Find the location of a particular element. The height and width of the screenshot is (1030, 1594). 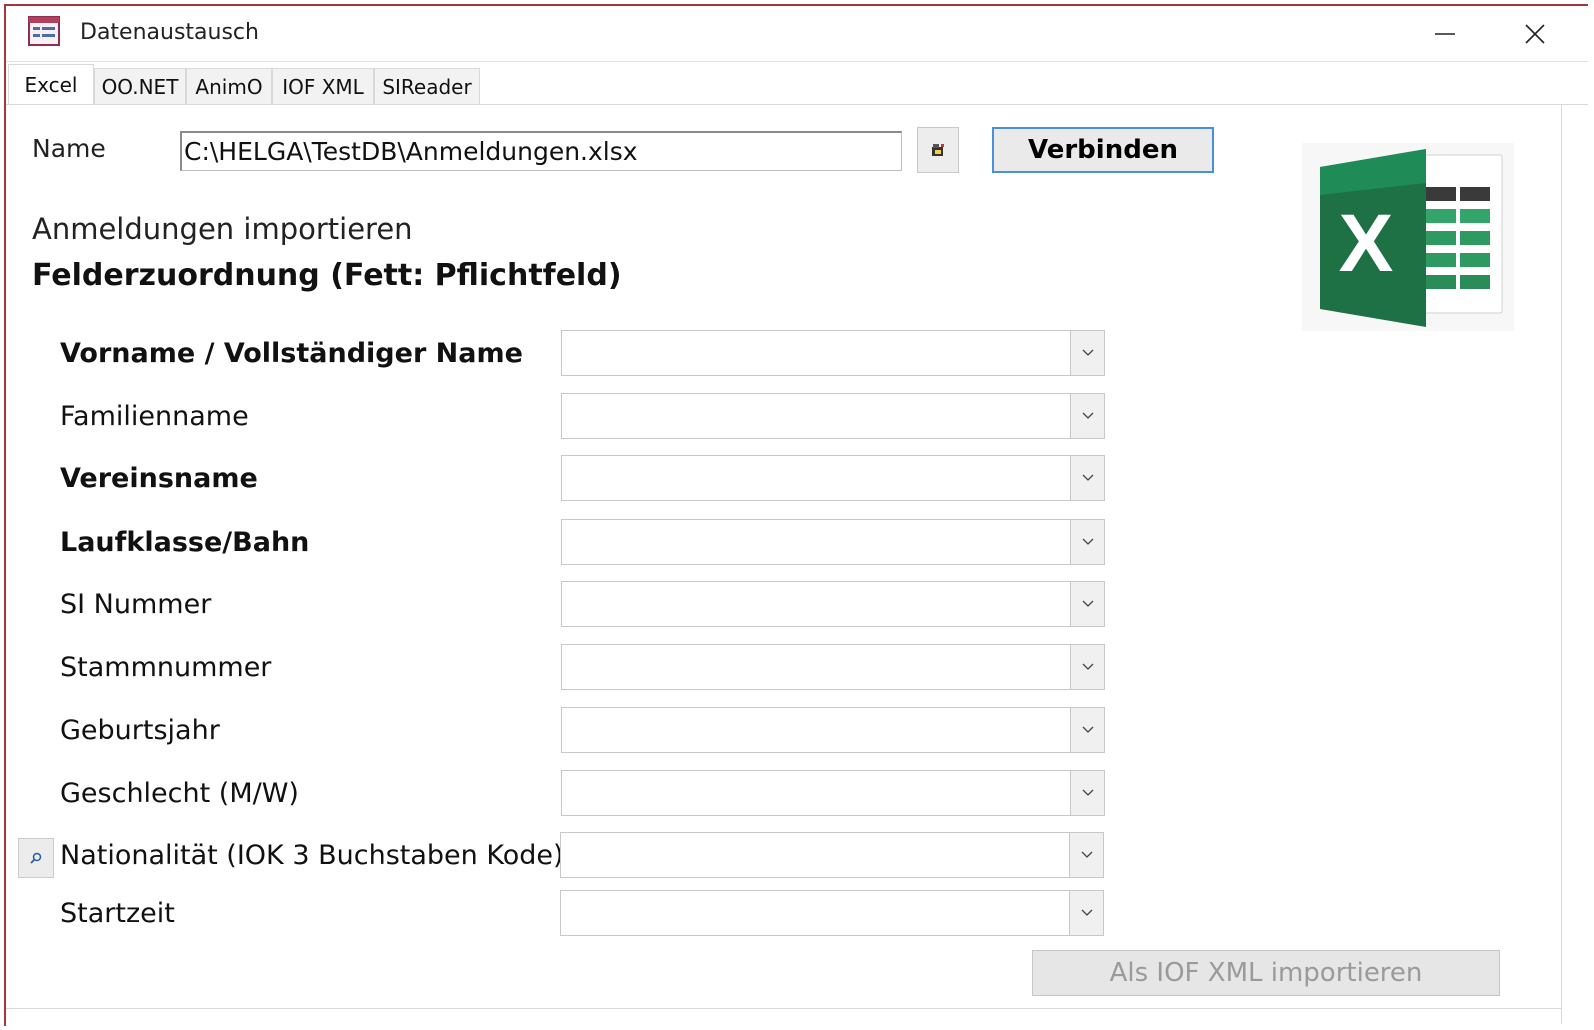

folder-browse-icon is located at coordinates (938, 150).